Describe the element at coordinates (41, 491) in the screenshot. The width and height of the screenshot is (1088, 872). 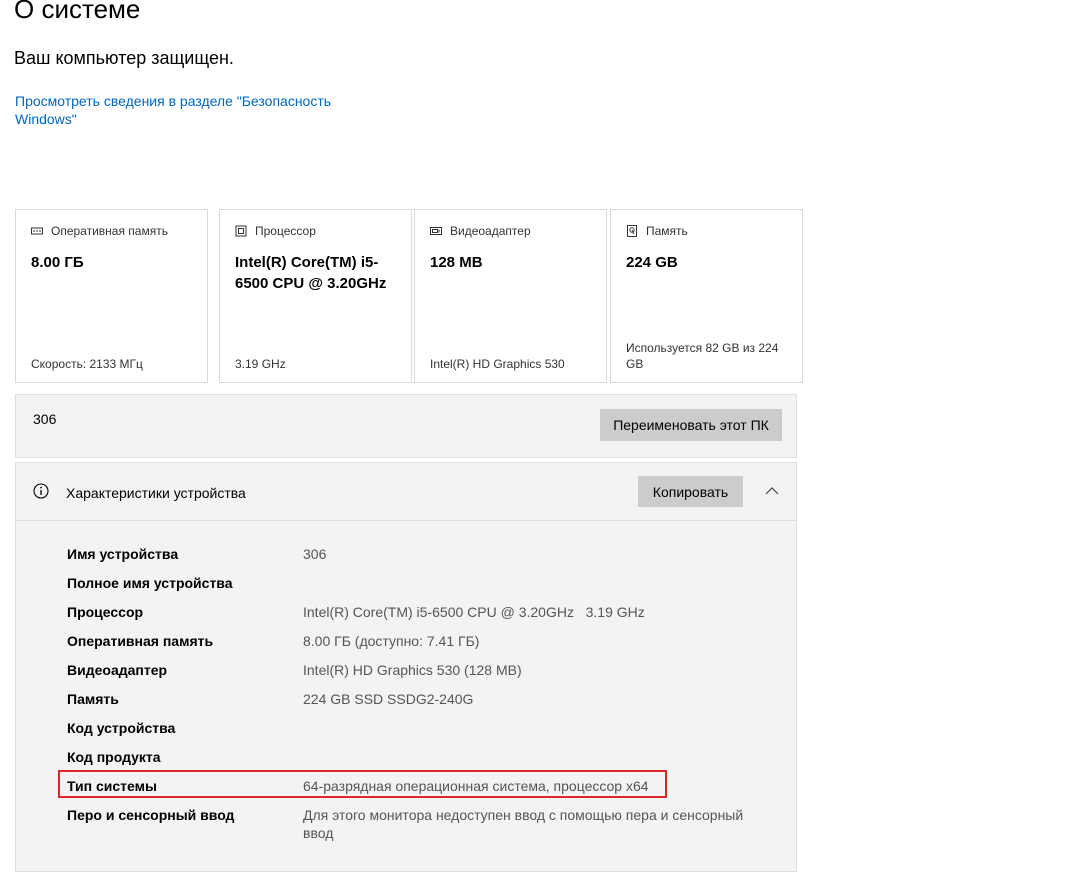
I see `info-icon` at that location.